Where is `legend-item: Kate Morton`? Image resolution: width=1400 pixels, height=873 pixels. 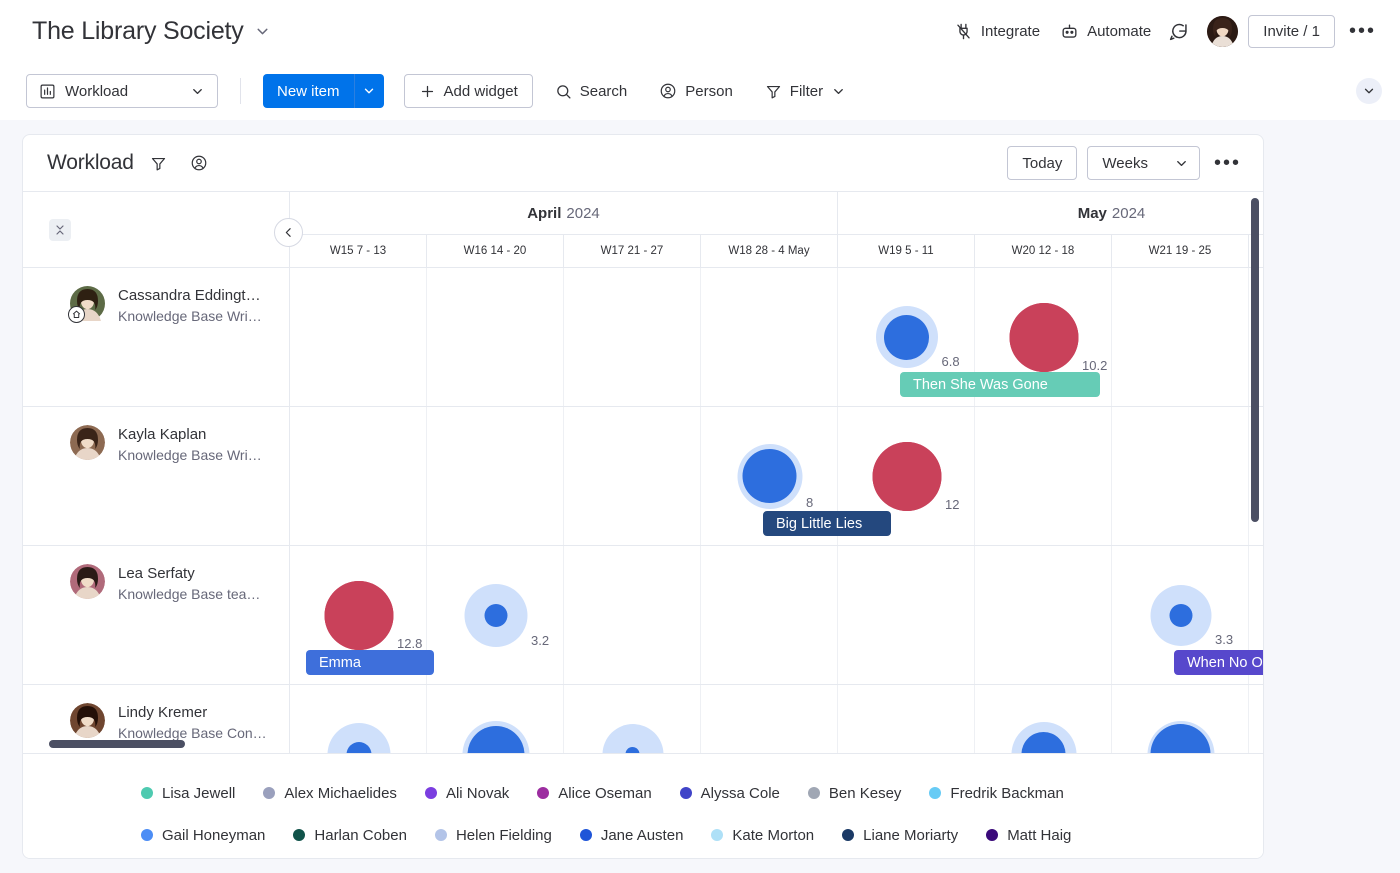 legend-item: Kate Morton is located at coordinates (762, 835).